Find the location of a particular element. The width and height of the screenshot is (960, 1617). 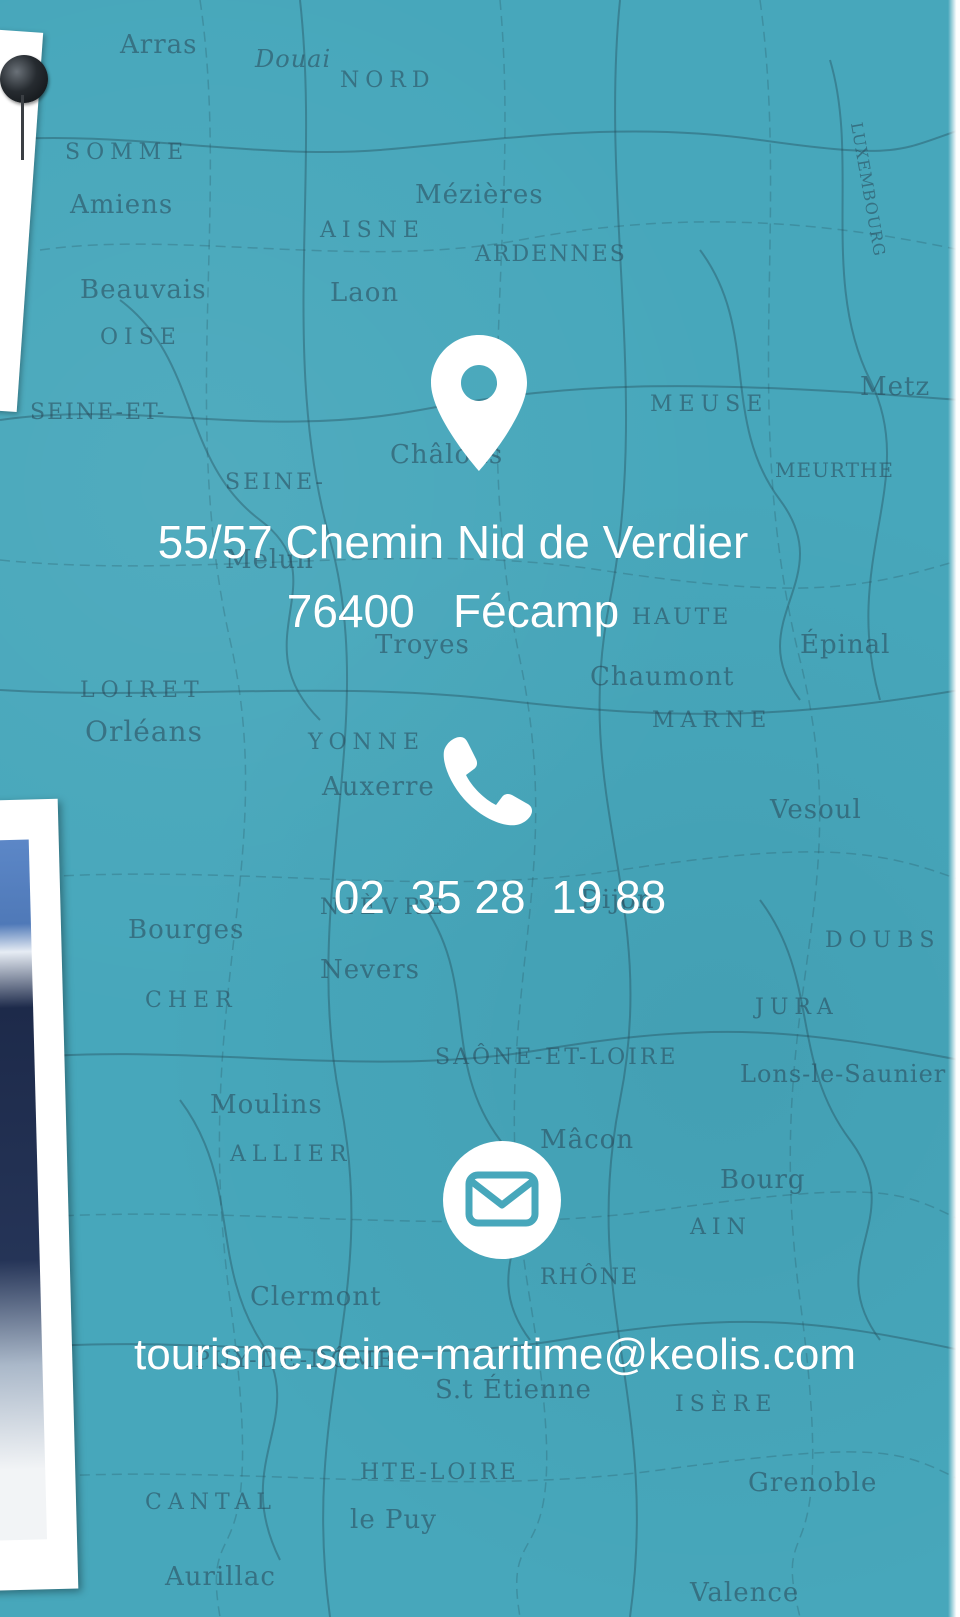

map-pin-icon is located at coordinates (479, 403).